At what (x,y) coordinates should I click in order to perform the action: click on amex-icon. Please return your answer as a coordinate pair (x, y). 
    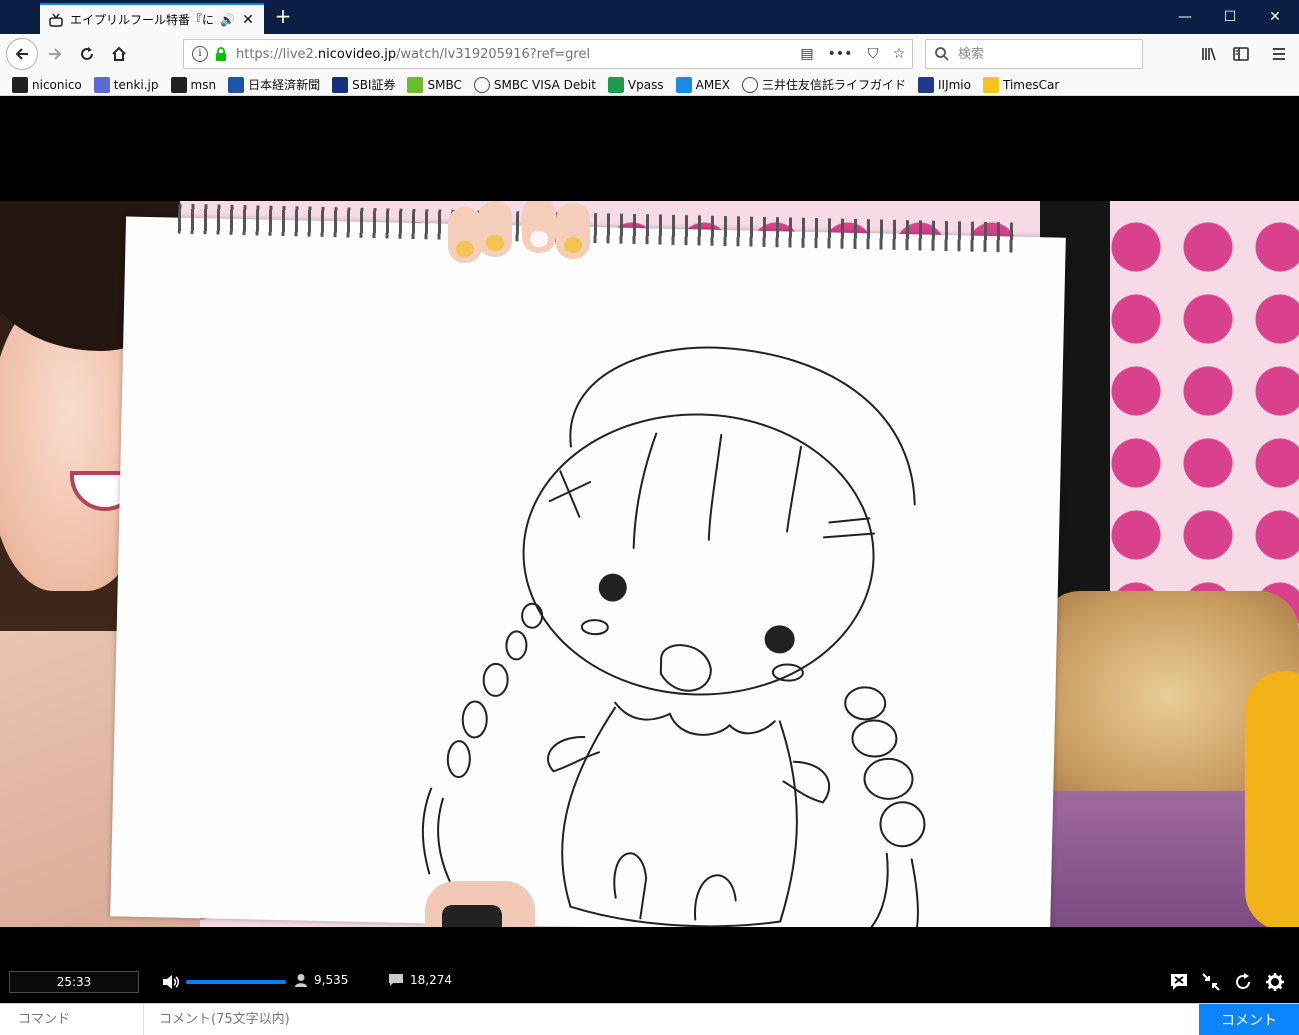
    Looking at the image, I should click on (683, 84).